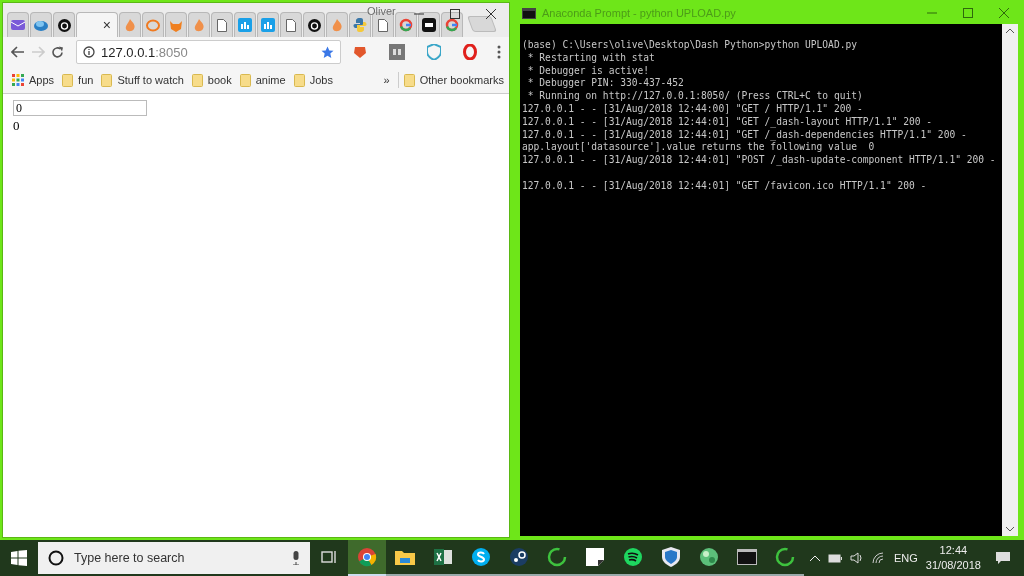 The height and width of the screenshot is (576, 1024). Describe the element at coordinates (857, 558) in the screenshot. I see `volume-icon` at that location.